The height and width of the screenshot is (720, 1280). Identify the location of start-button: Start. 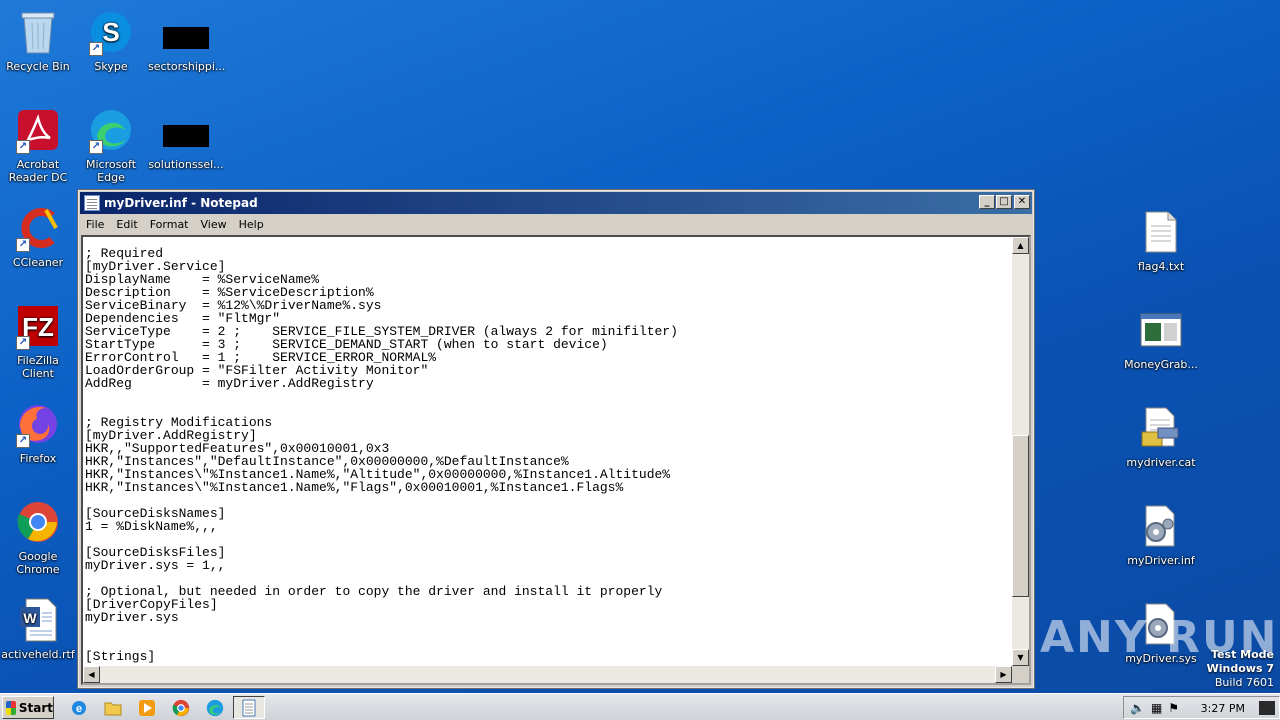
(28, 707).